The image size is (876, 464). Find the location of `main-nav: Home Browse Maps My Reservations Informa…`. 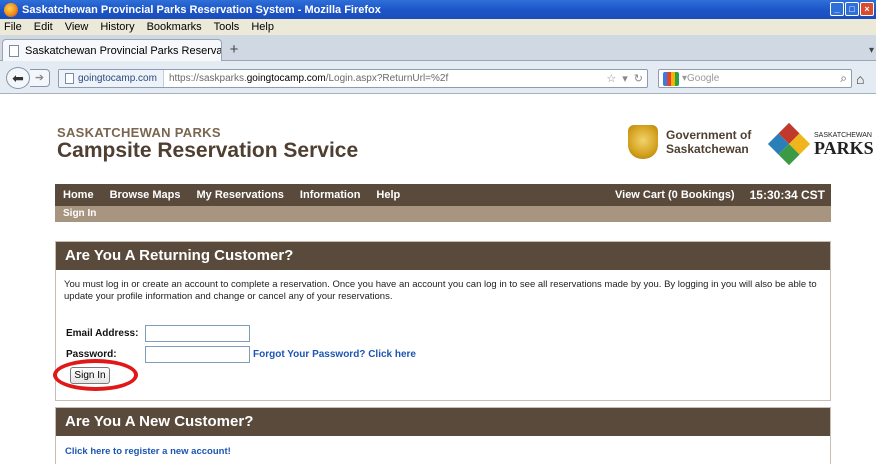

main-nav: Home Browse Maps My Reservations Informa… is located at coordinates (443, 195).